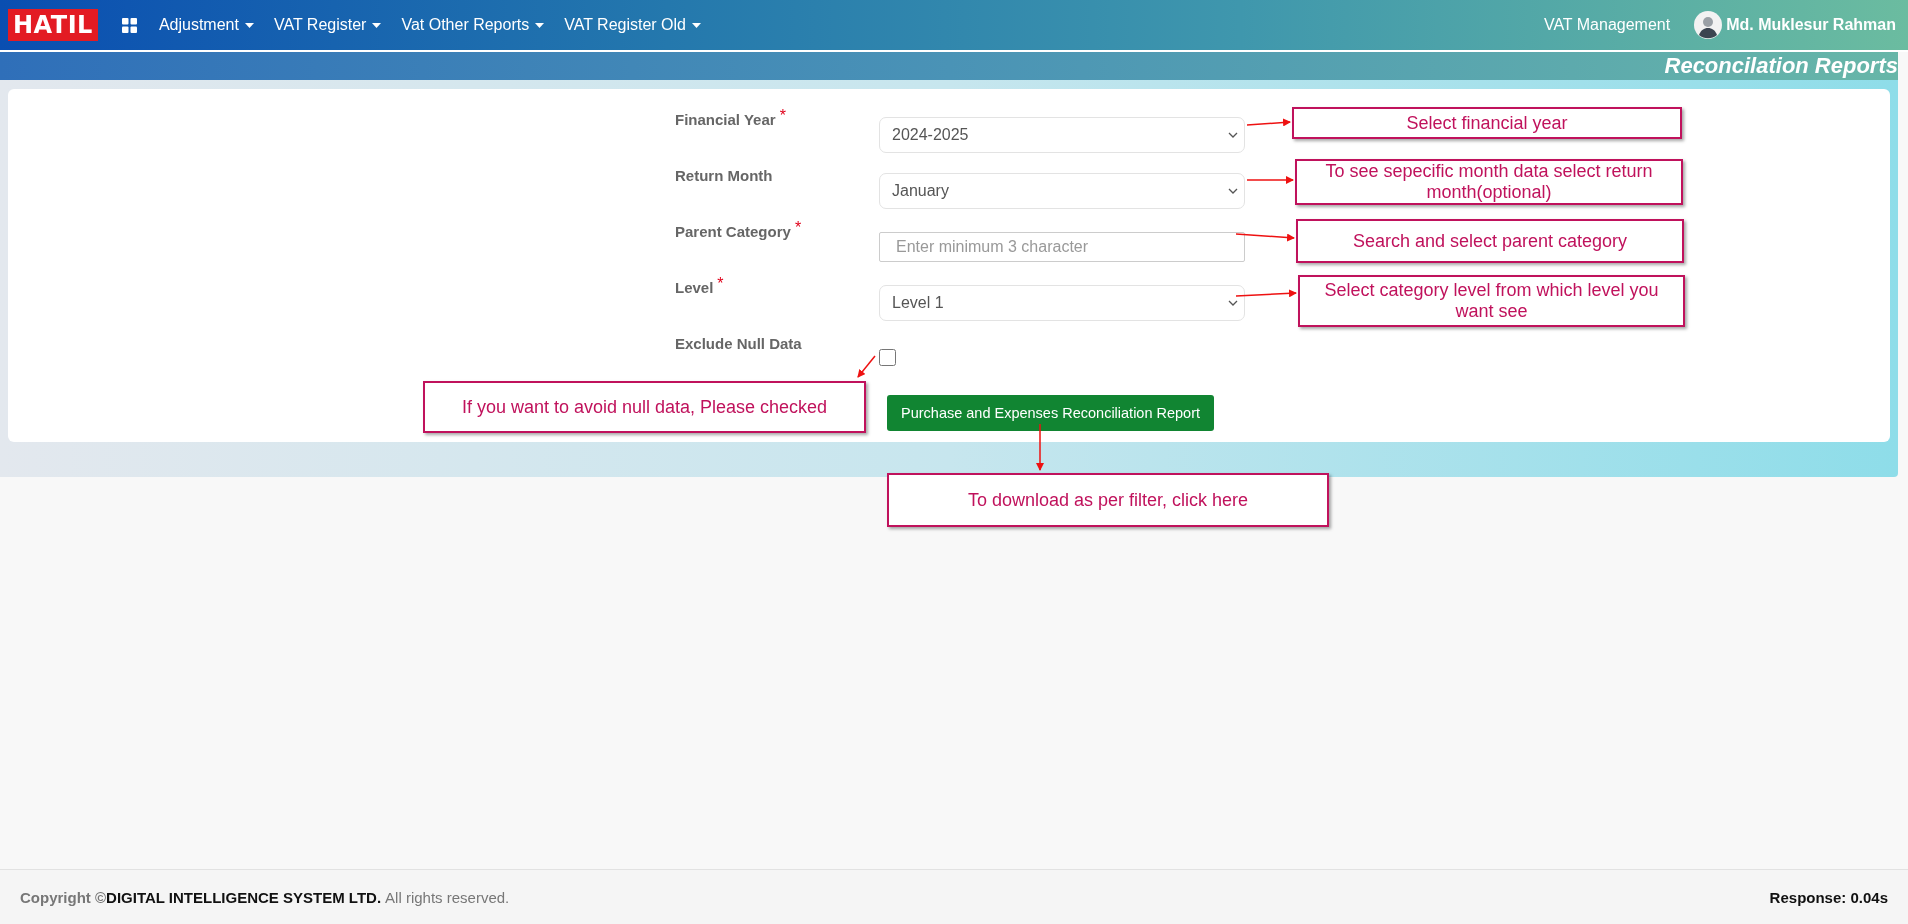 Image resolution: width=1908 pixels, height=924 pixels. Describe the element at coordinates (1487, 123) in the screenshot. I see `callout-note: Select financial year` at that location.